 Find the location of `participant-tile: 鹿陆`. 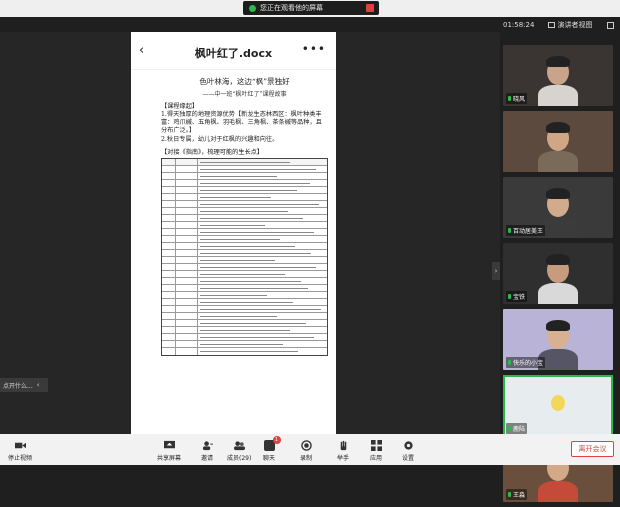

participant-tile: 鹿陆 is located at coordinates (558, 405).